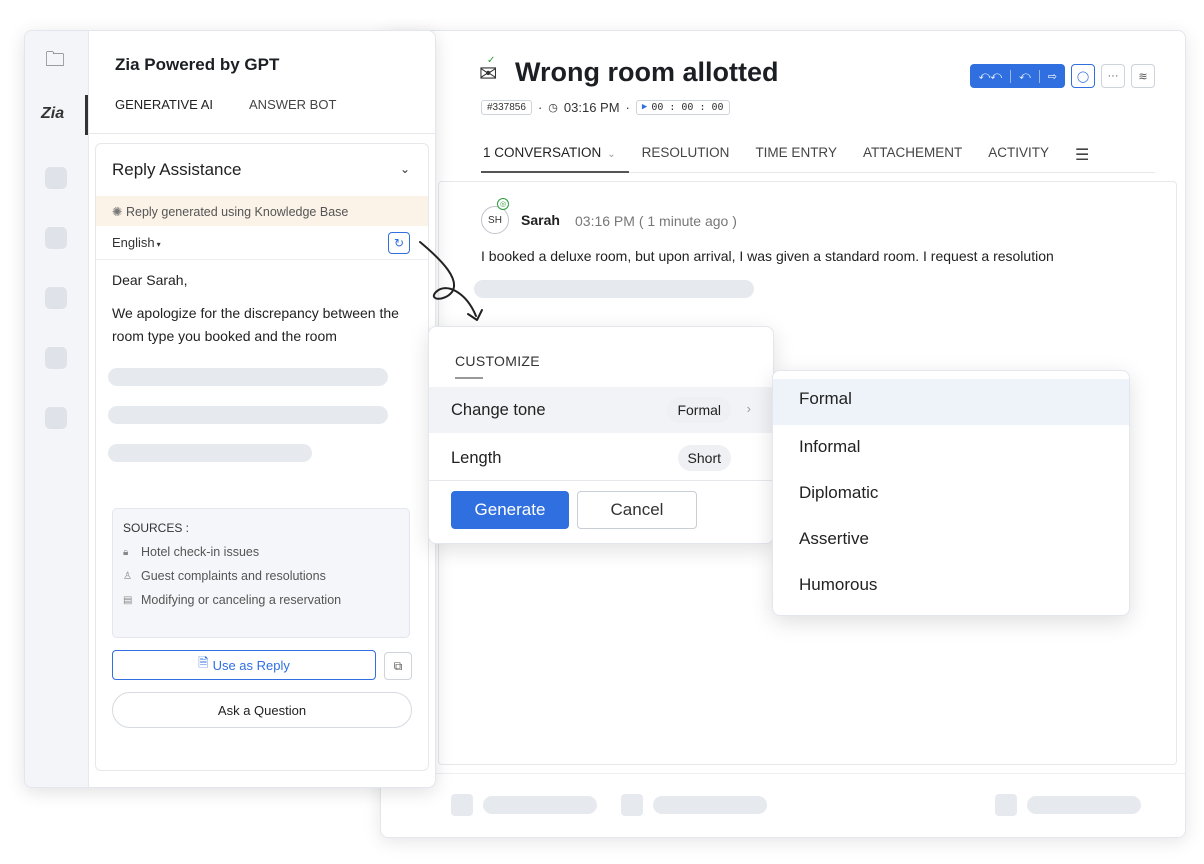 Image resolution: width=1204 pixels, height=864 pixels. What do you see at coordinates (156, 528) in the screenshot?
I see `sources-title: SOURCES :` at bounding box center [156, 528].